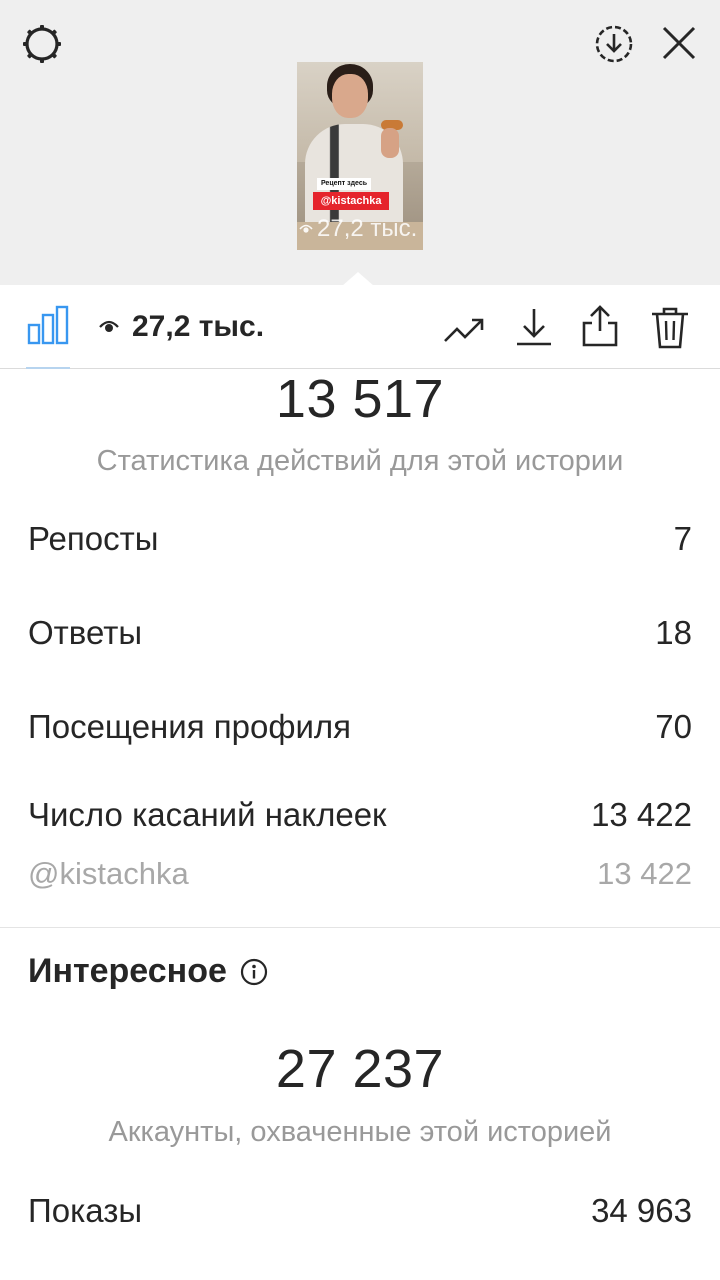 The image size is (720, 1280). What do you see at coordinates (108, 873) in the screenshot?
I see `stat-label: @kistachka` at bounding box center [108, 873].